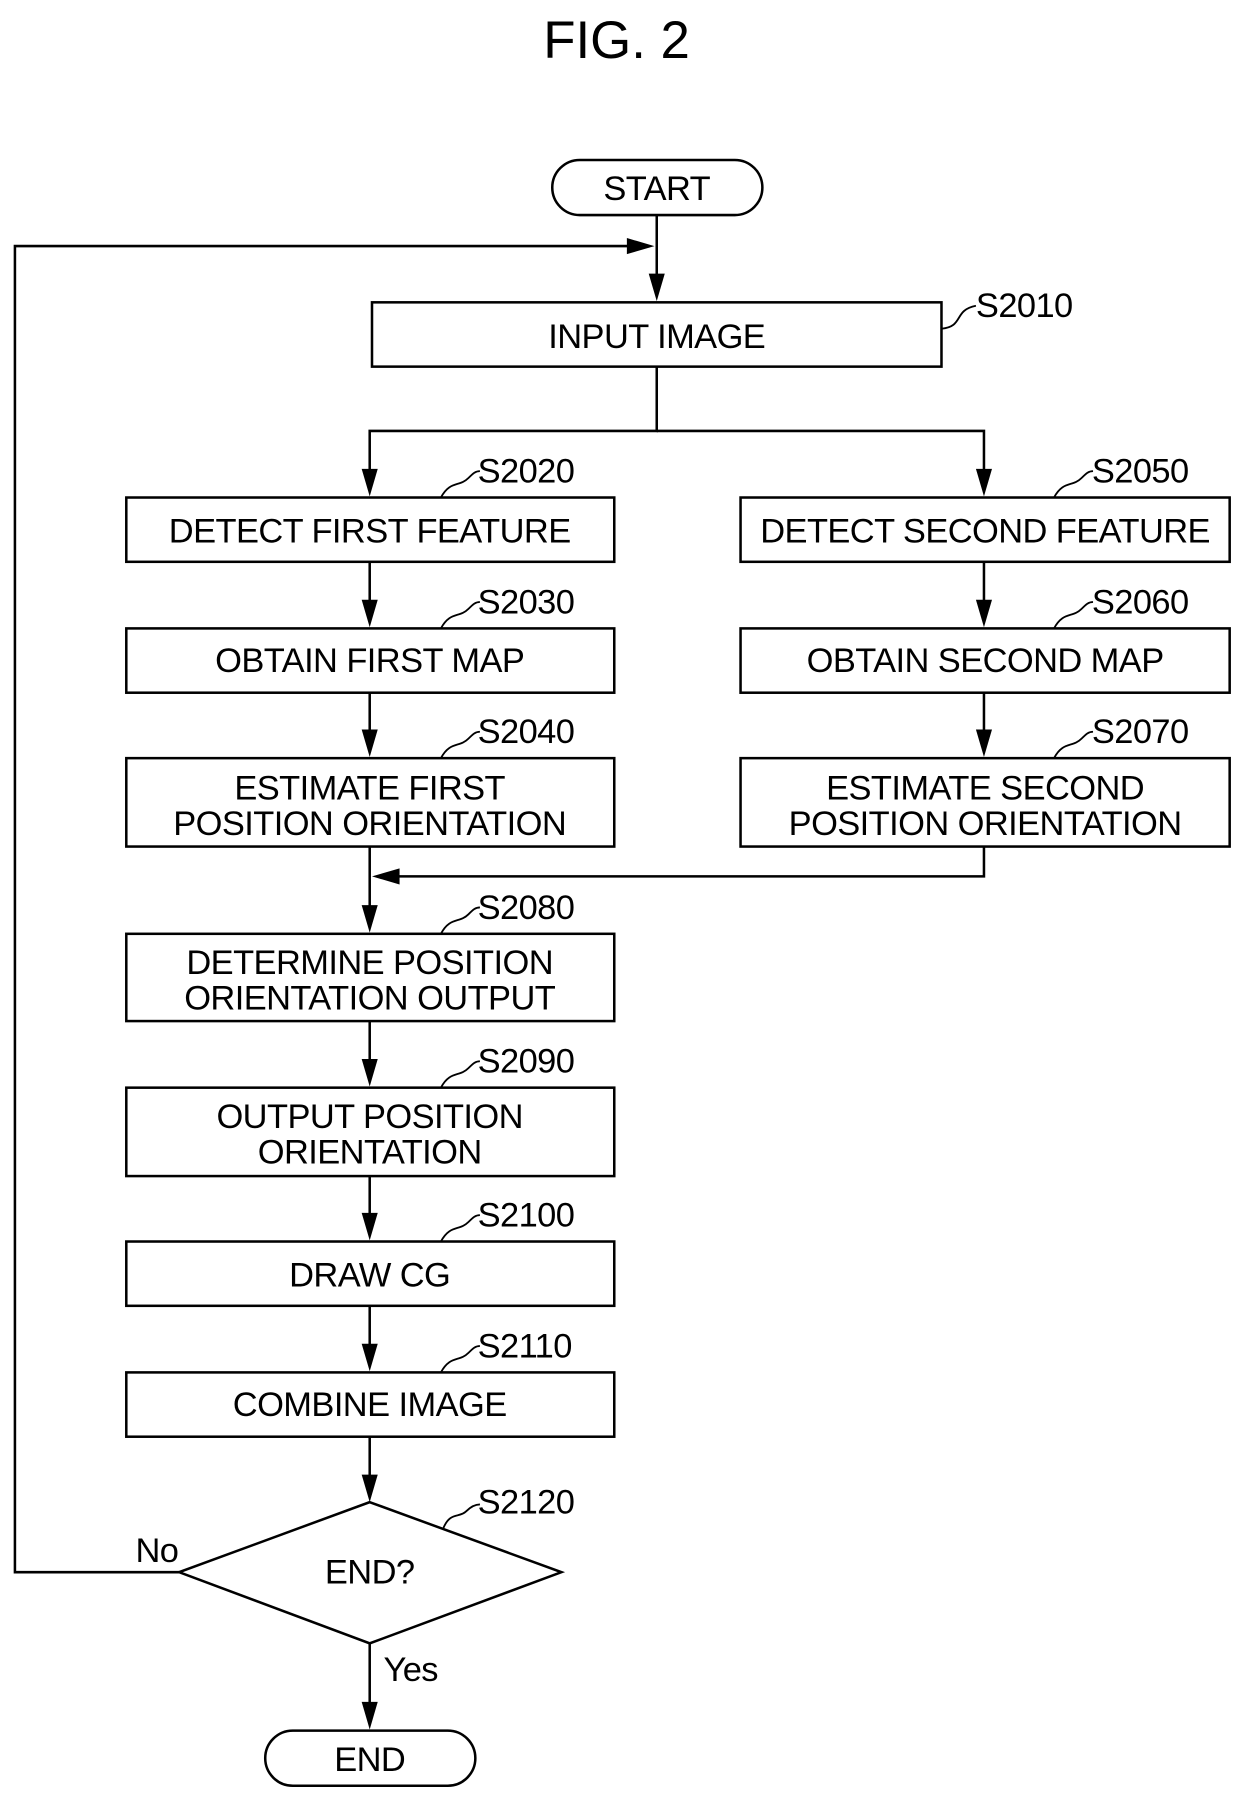 This screenshot has height=1793, width=1240. I want to click on arrowhead-loop-back, so click(640, 246).